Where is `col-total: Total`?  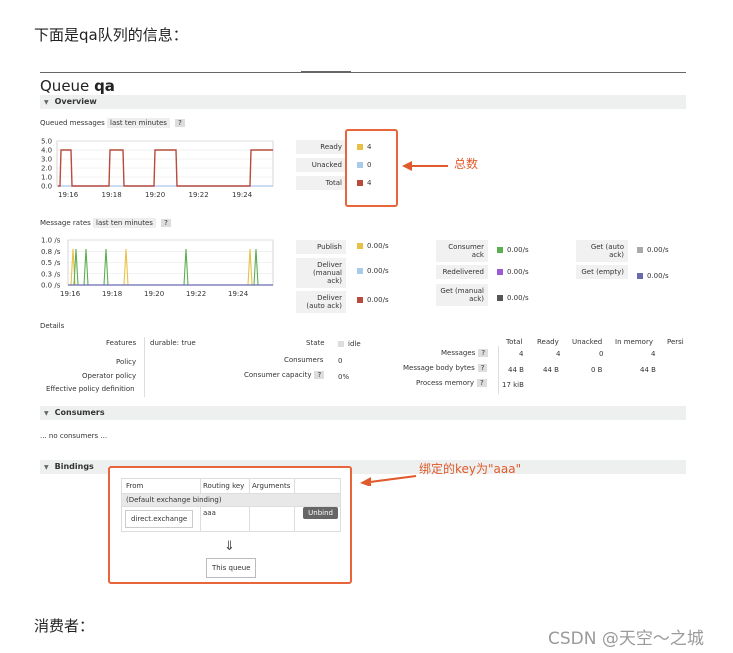
col-total: Total is located at coordinates (514, 342).